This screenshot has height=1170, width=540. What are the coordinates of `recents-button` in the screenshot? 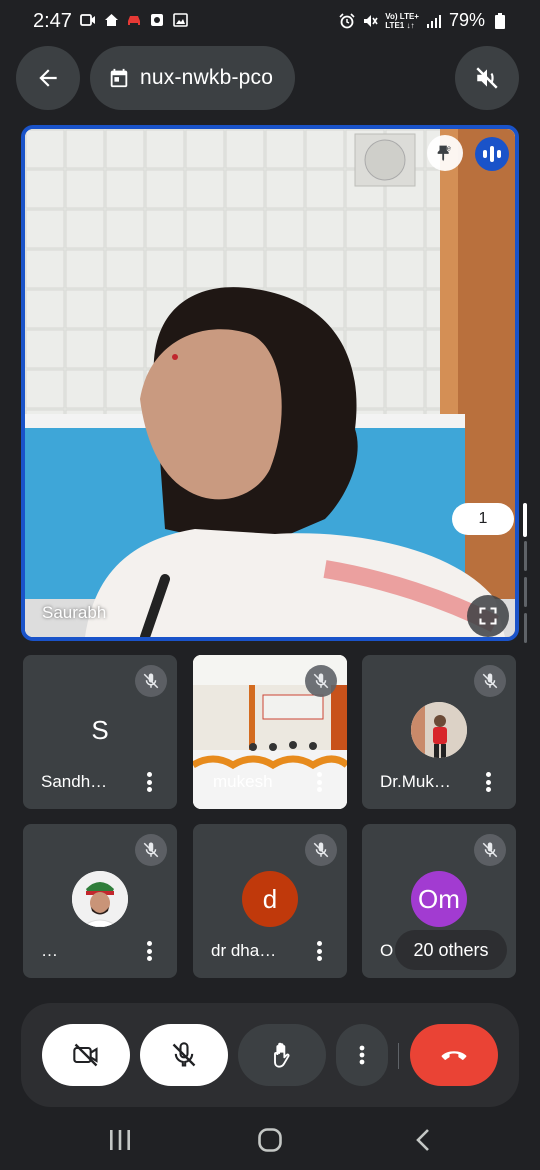 It's located at (120, 1140).